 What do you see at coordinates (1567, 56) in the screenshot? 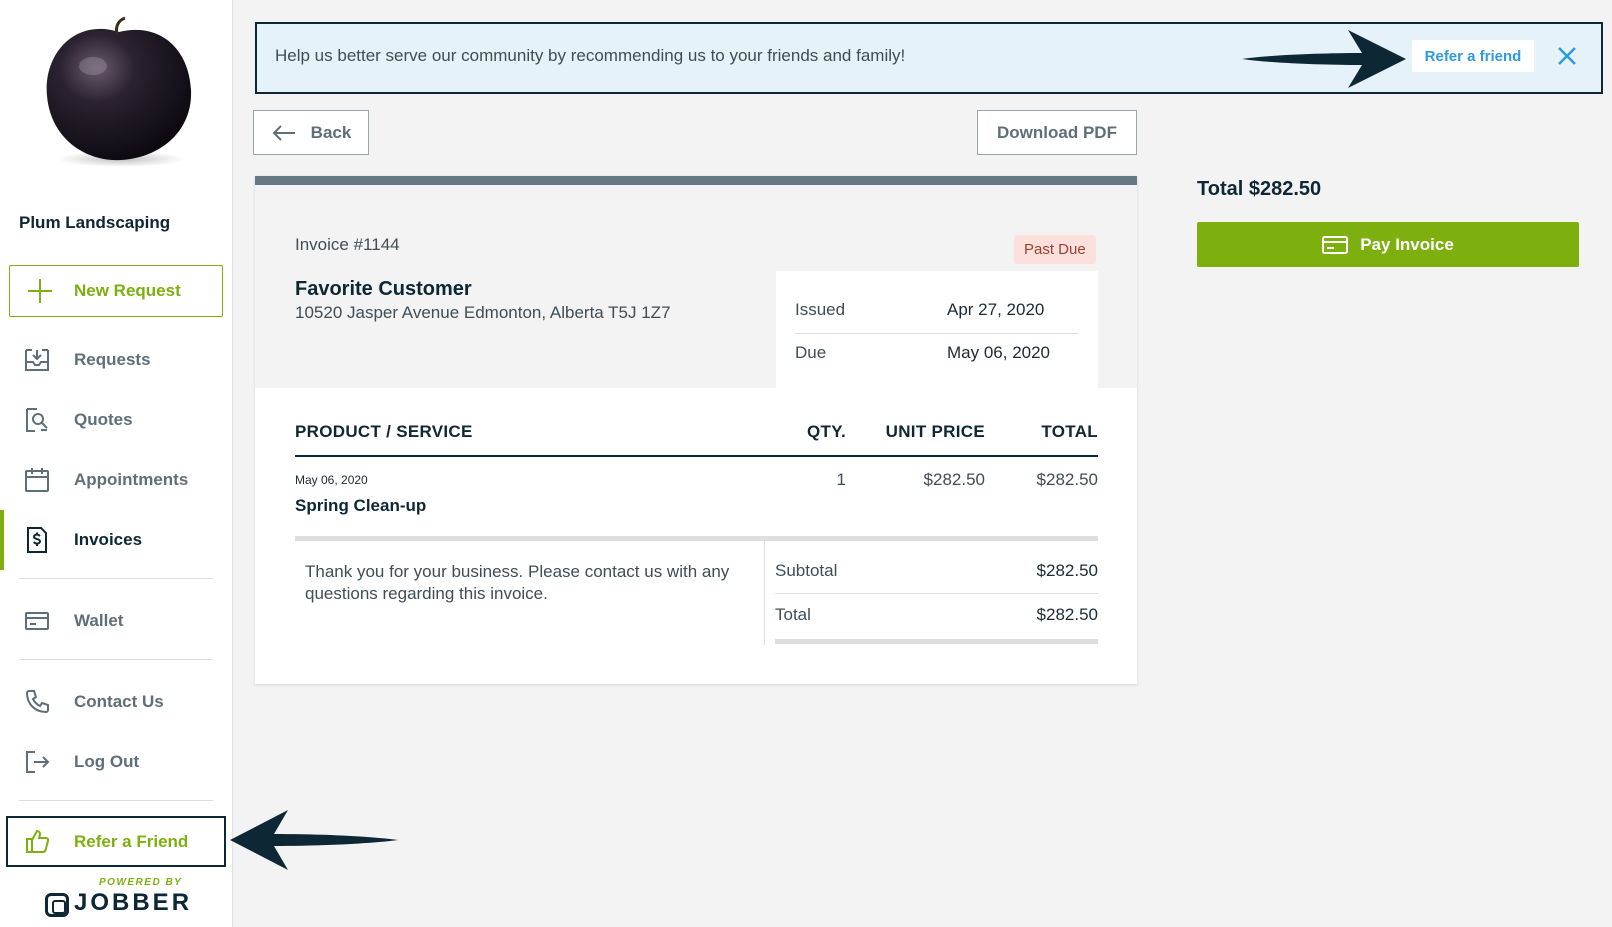
I see `close-icon` at bounding box center [1567, 56].